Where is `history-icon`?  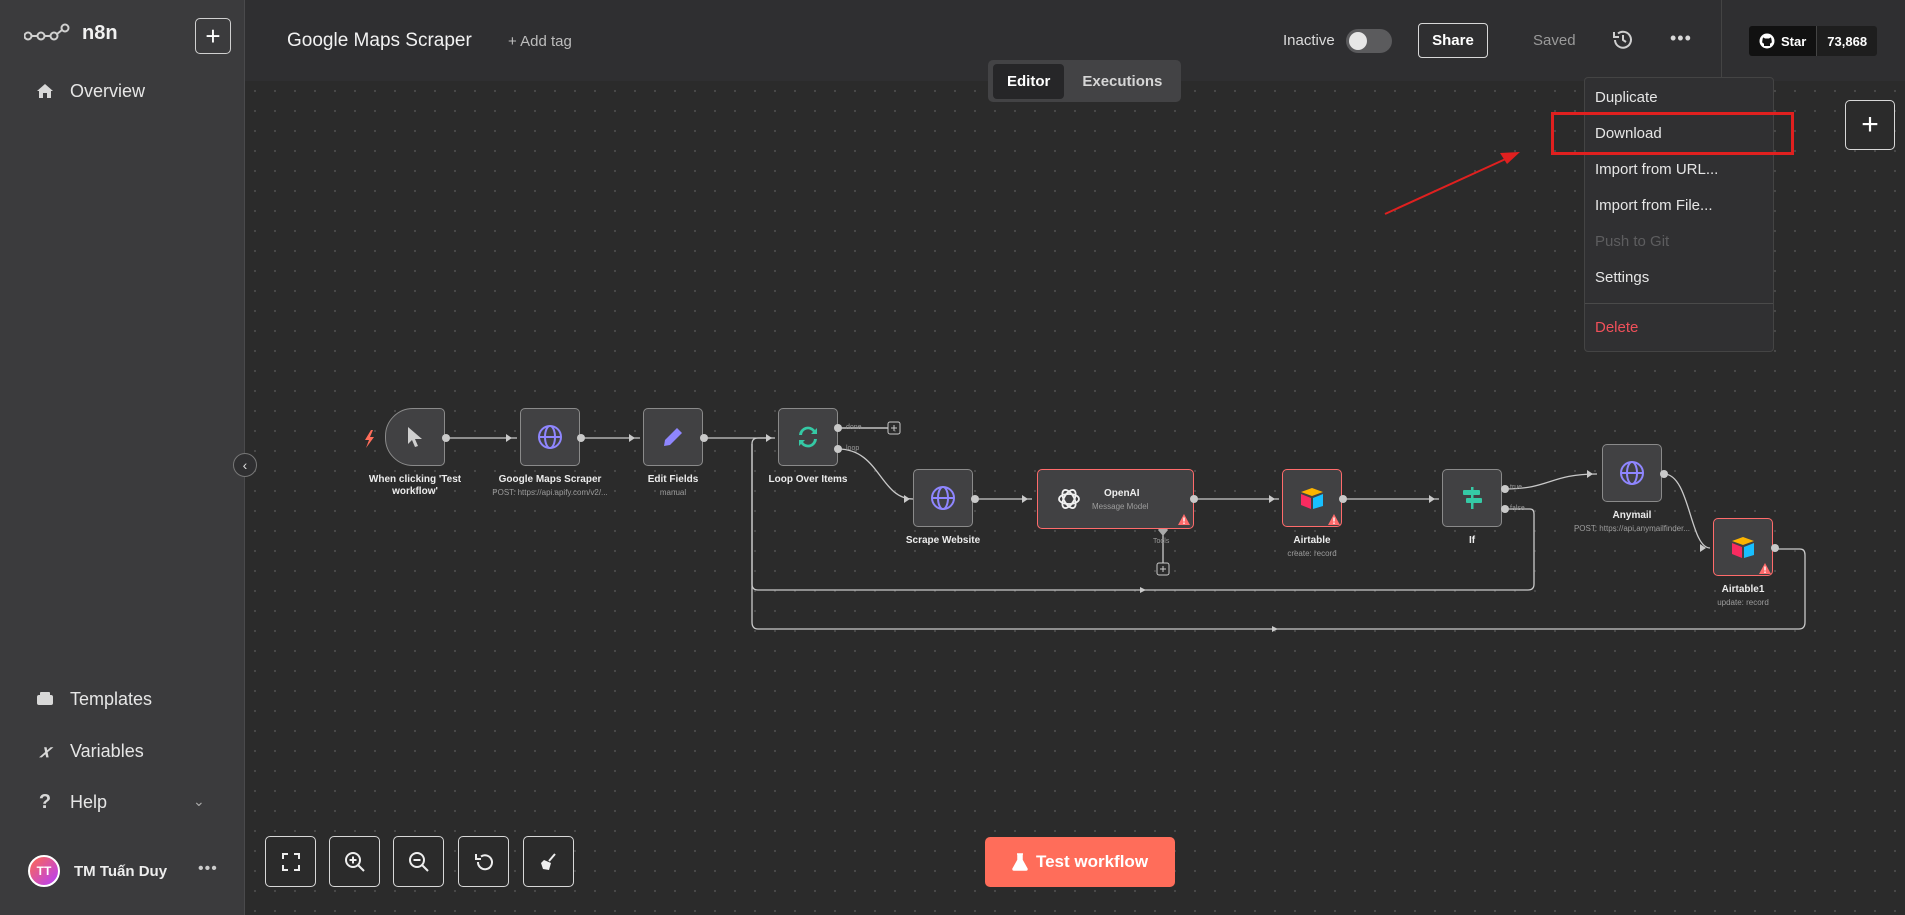
history-icon is located at coordinates (1623, 40).